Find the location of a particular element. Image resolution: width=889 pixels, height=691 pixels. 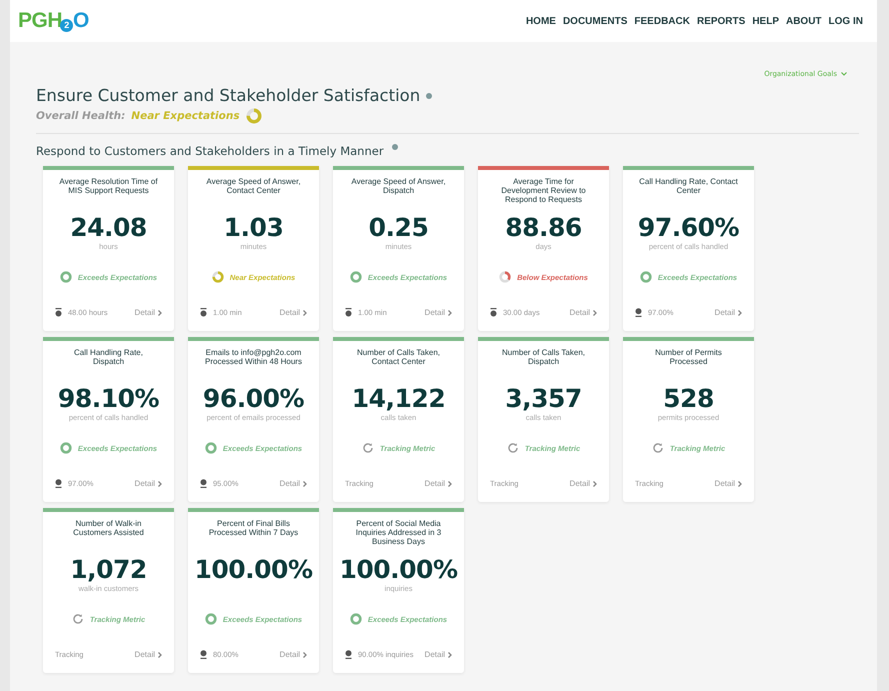

metric-title: Call Handling Rate, Contact Center is located at coordinates (688, 187).